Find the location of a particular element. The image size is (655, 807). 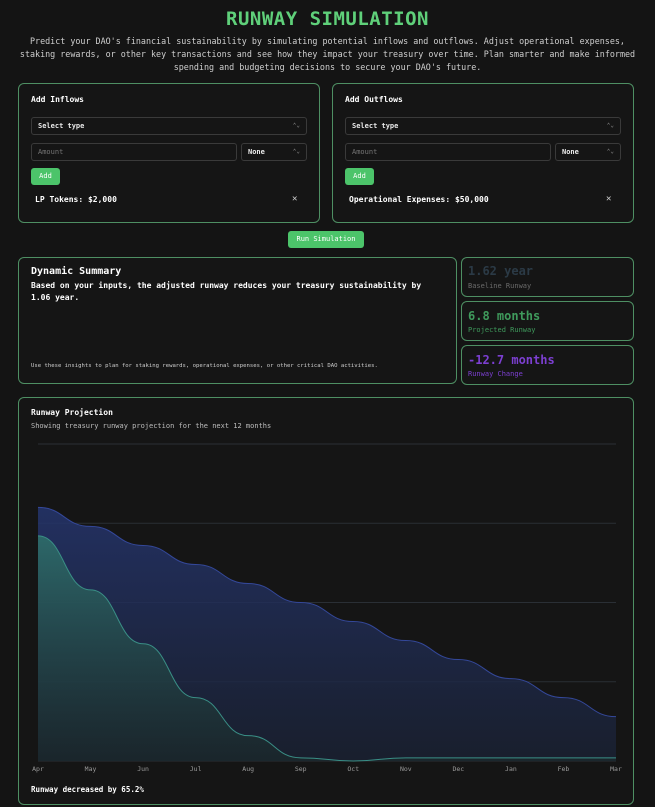

projection-title: Runway Projection is located at coordinates (72, 412).